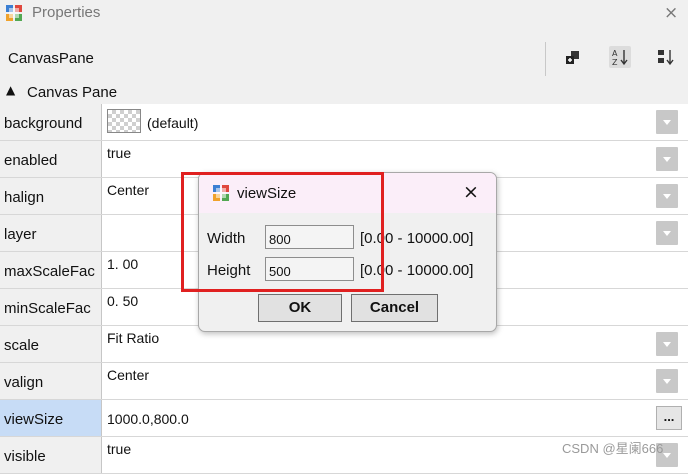  I want to click on property-name: enabled, so click(31, 160).